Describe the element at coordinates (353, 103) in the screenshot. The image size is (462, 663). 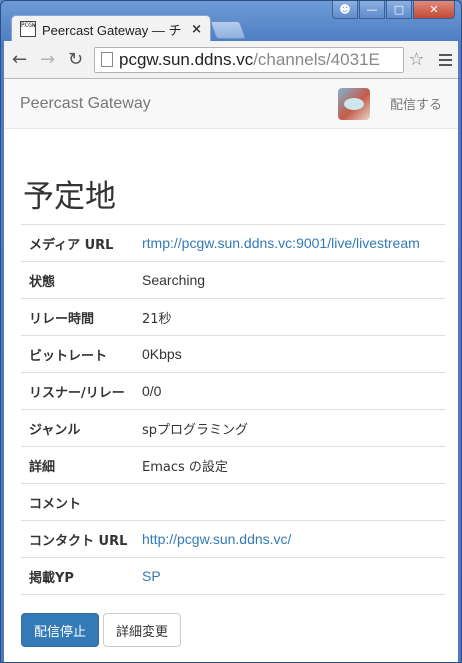
I see `avatar` at that location.